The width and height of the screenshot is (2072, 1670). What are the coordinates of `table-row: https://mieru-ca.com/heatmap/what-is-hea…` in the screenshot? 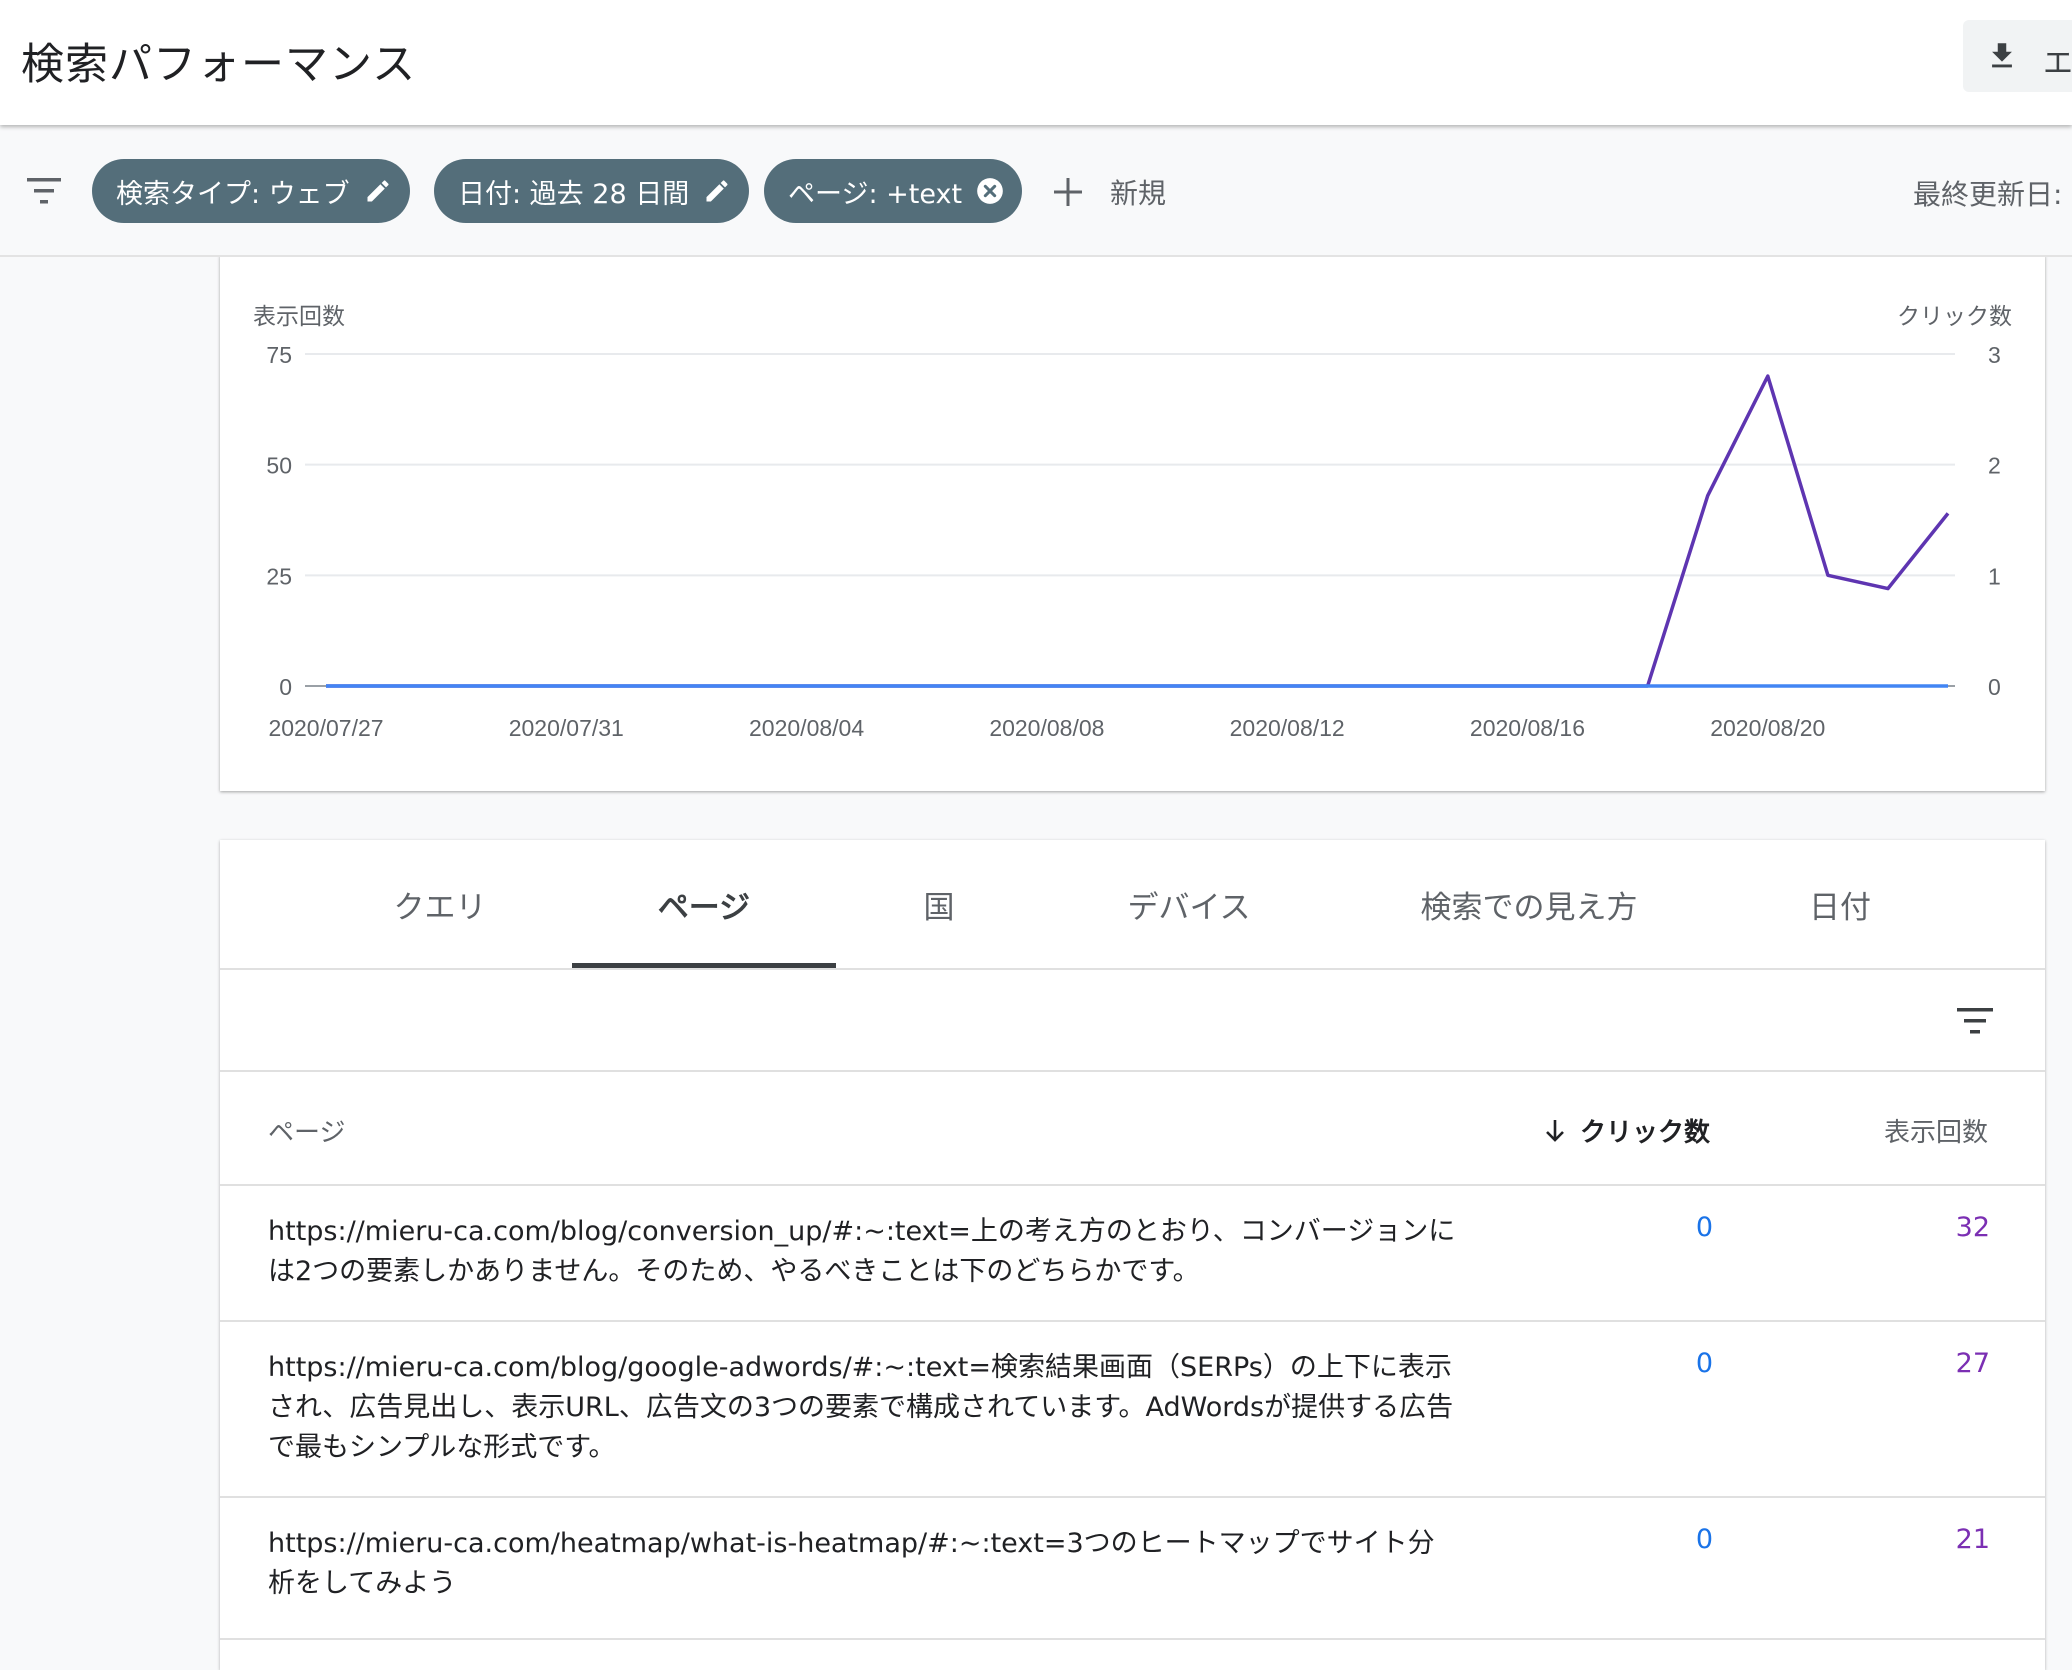 It's located at (1132, 1569).